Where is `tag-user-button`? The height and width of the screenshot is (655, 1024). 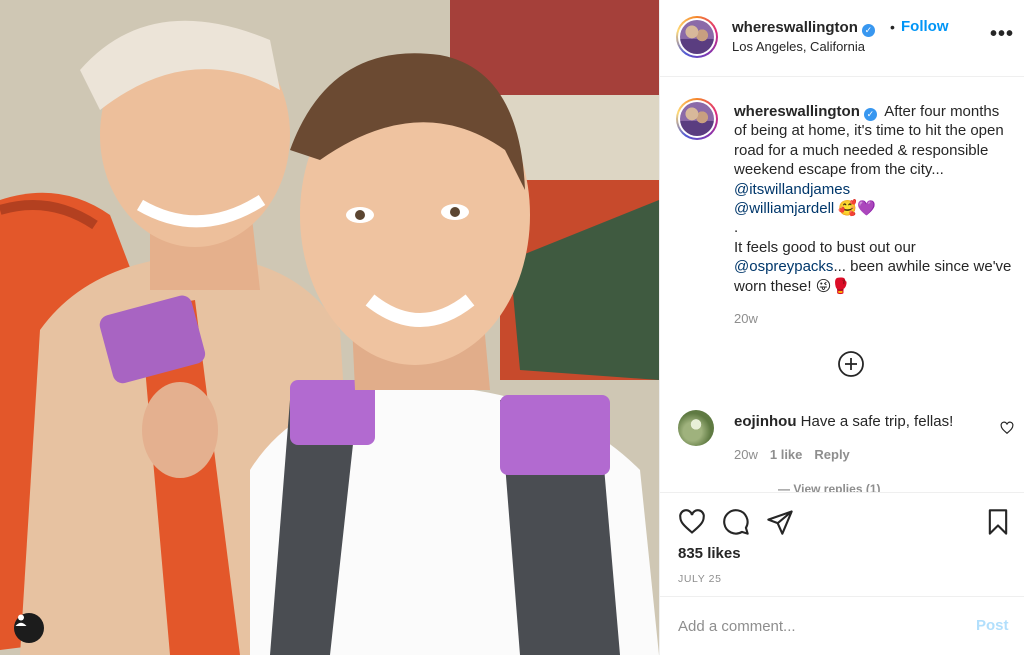
tag-user-button is located at coordinates (29, 628).